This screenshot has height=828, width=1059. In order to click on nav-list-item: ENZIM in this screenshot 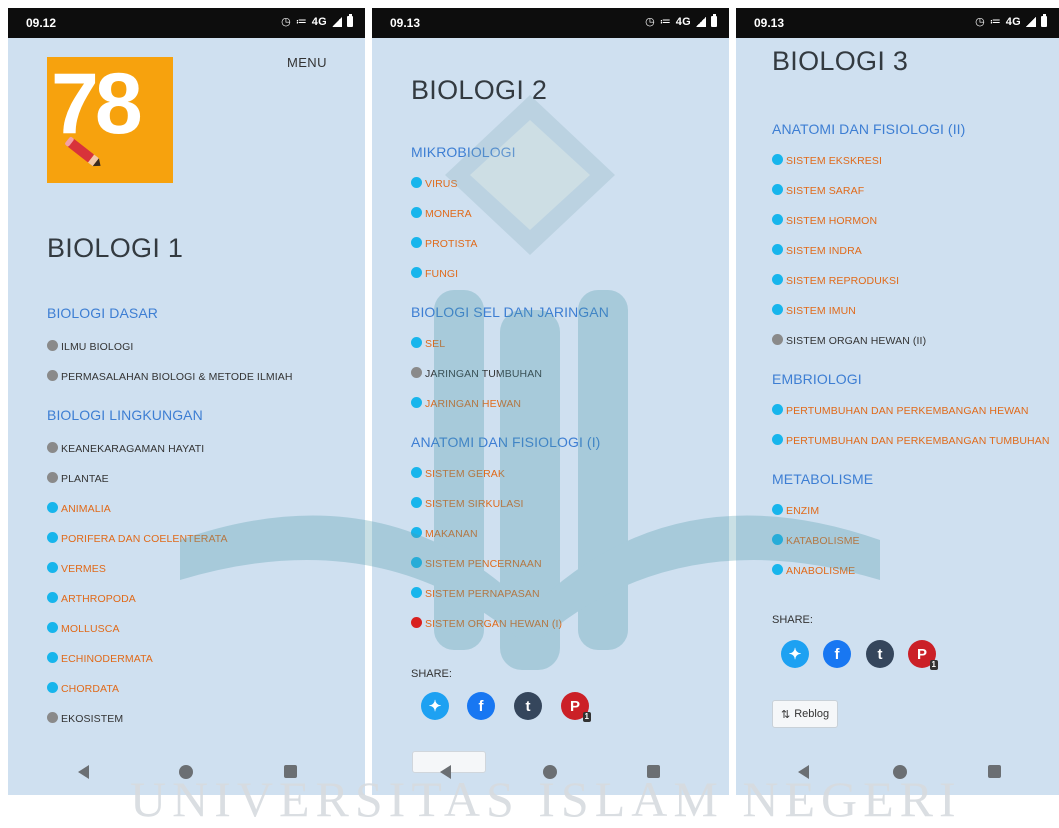, I will do `click(796, 510)`.